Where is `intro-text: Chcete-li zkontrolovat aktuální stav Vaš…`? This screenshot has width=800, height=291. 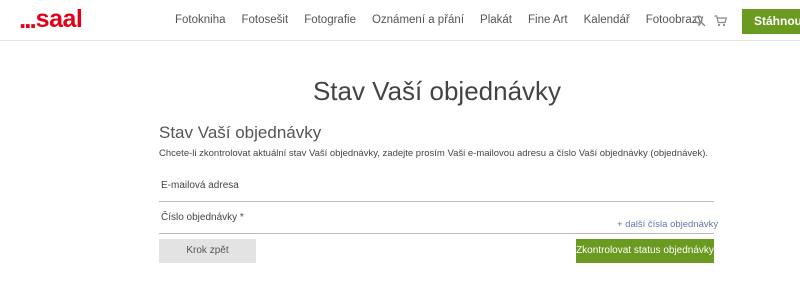 intro-text: Chcete-li zkontrolovat aktuální stav Vaš… is located at coordinates (433, 153).